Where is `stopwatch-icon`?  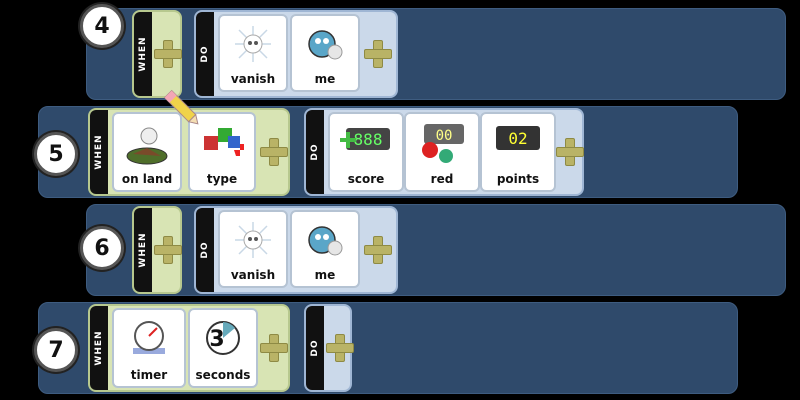
stopwatch-icon is located at coordinates (149, 337).